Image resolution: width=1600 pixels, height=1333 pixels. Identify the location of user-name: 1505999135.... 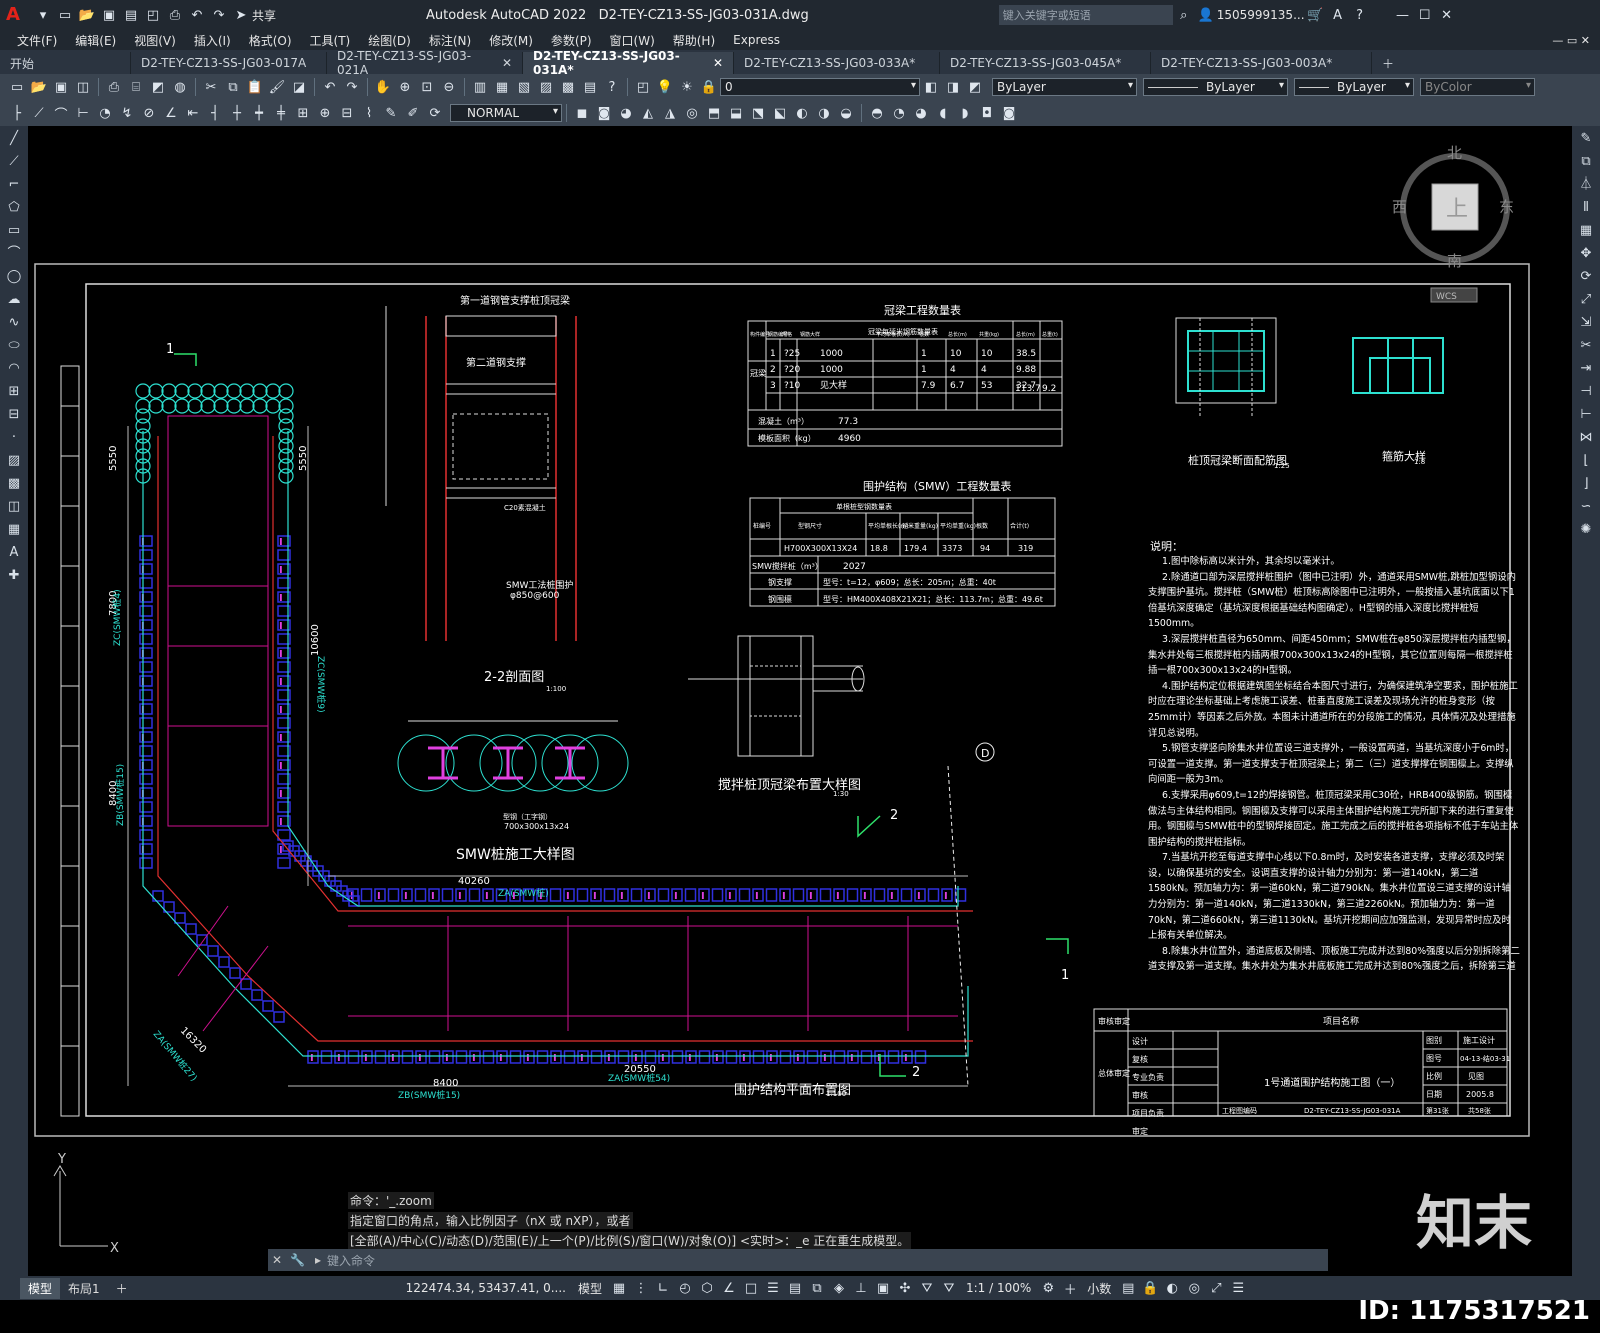
(1261, 15).